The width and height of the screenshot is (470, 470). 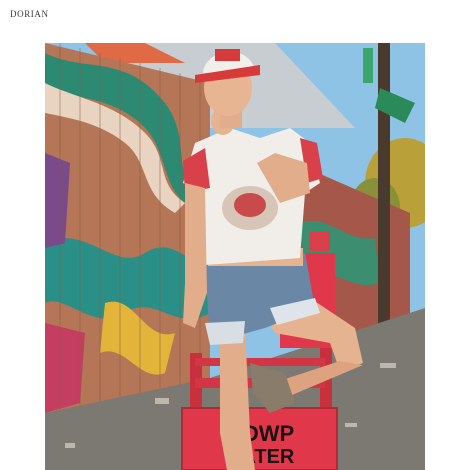 I want to click on utility-pole, so click(x=384, y=183).